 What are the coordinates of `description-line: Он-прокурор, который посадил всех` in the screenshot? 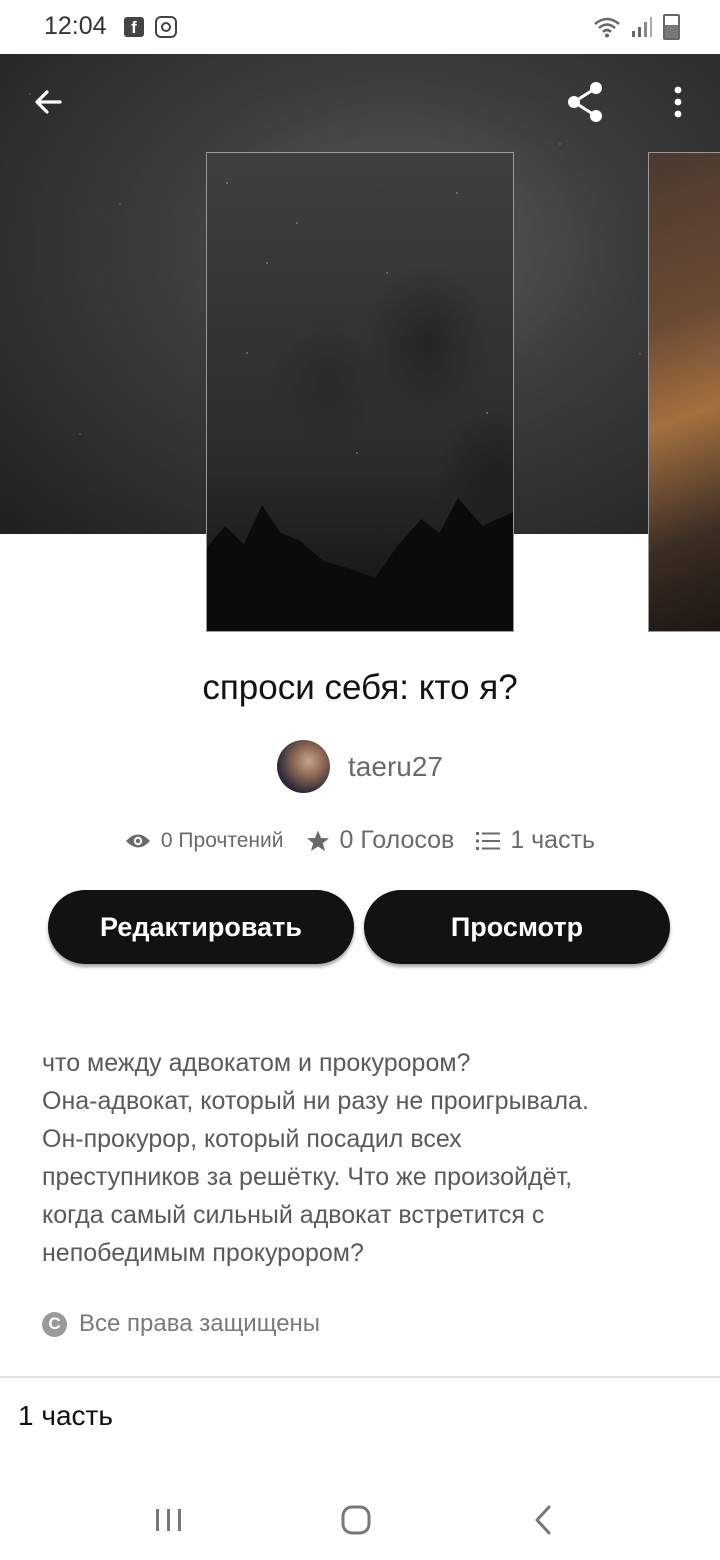 It's located at (252, 1139).